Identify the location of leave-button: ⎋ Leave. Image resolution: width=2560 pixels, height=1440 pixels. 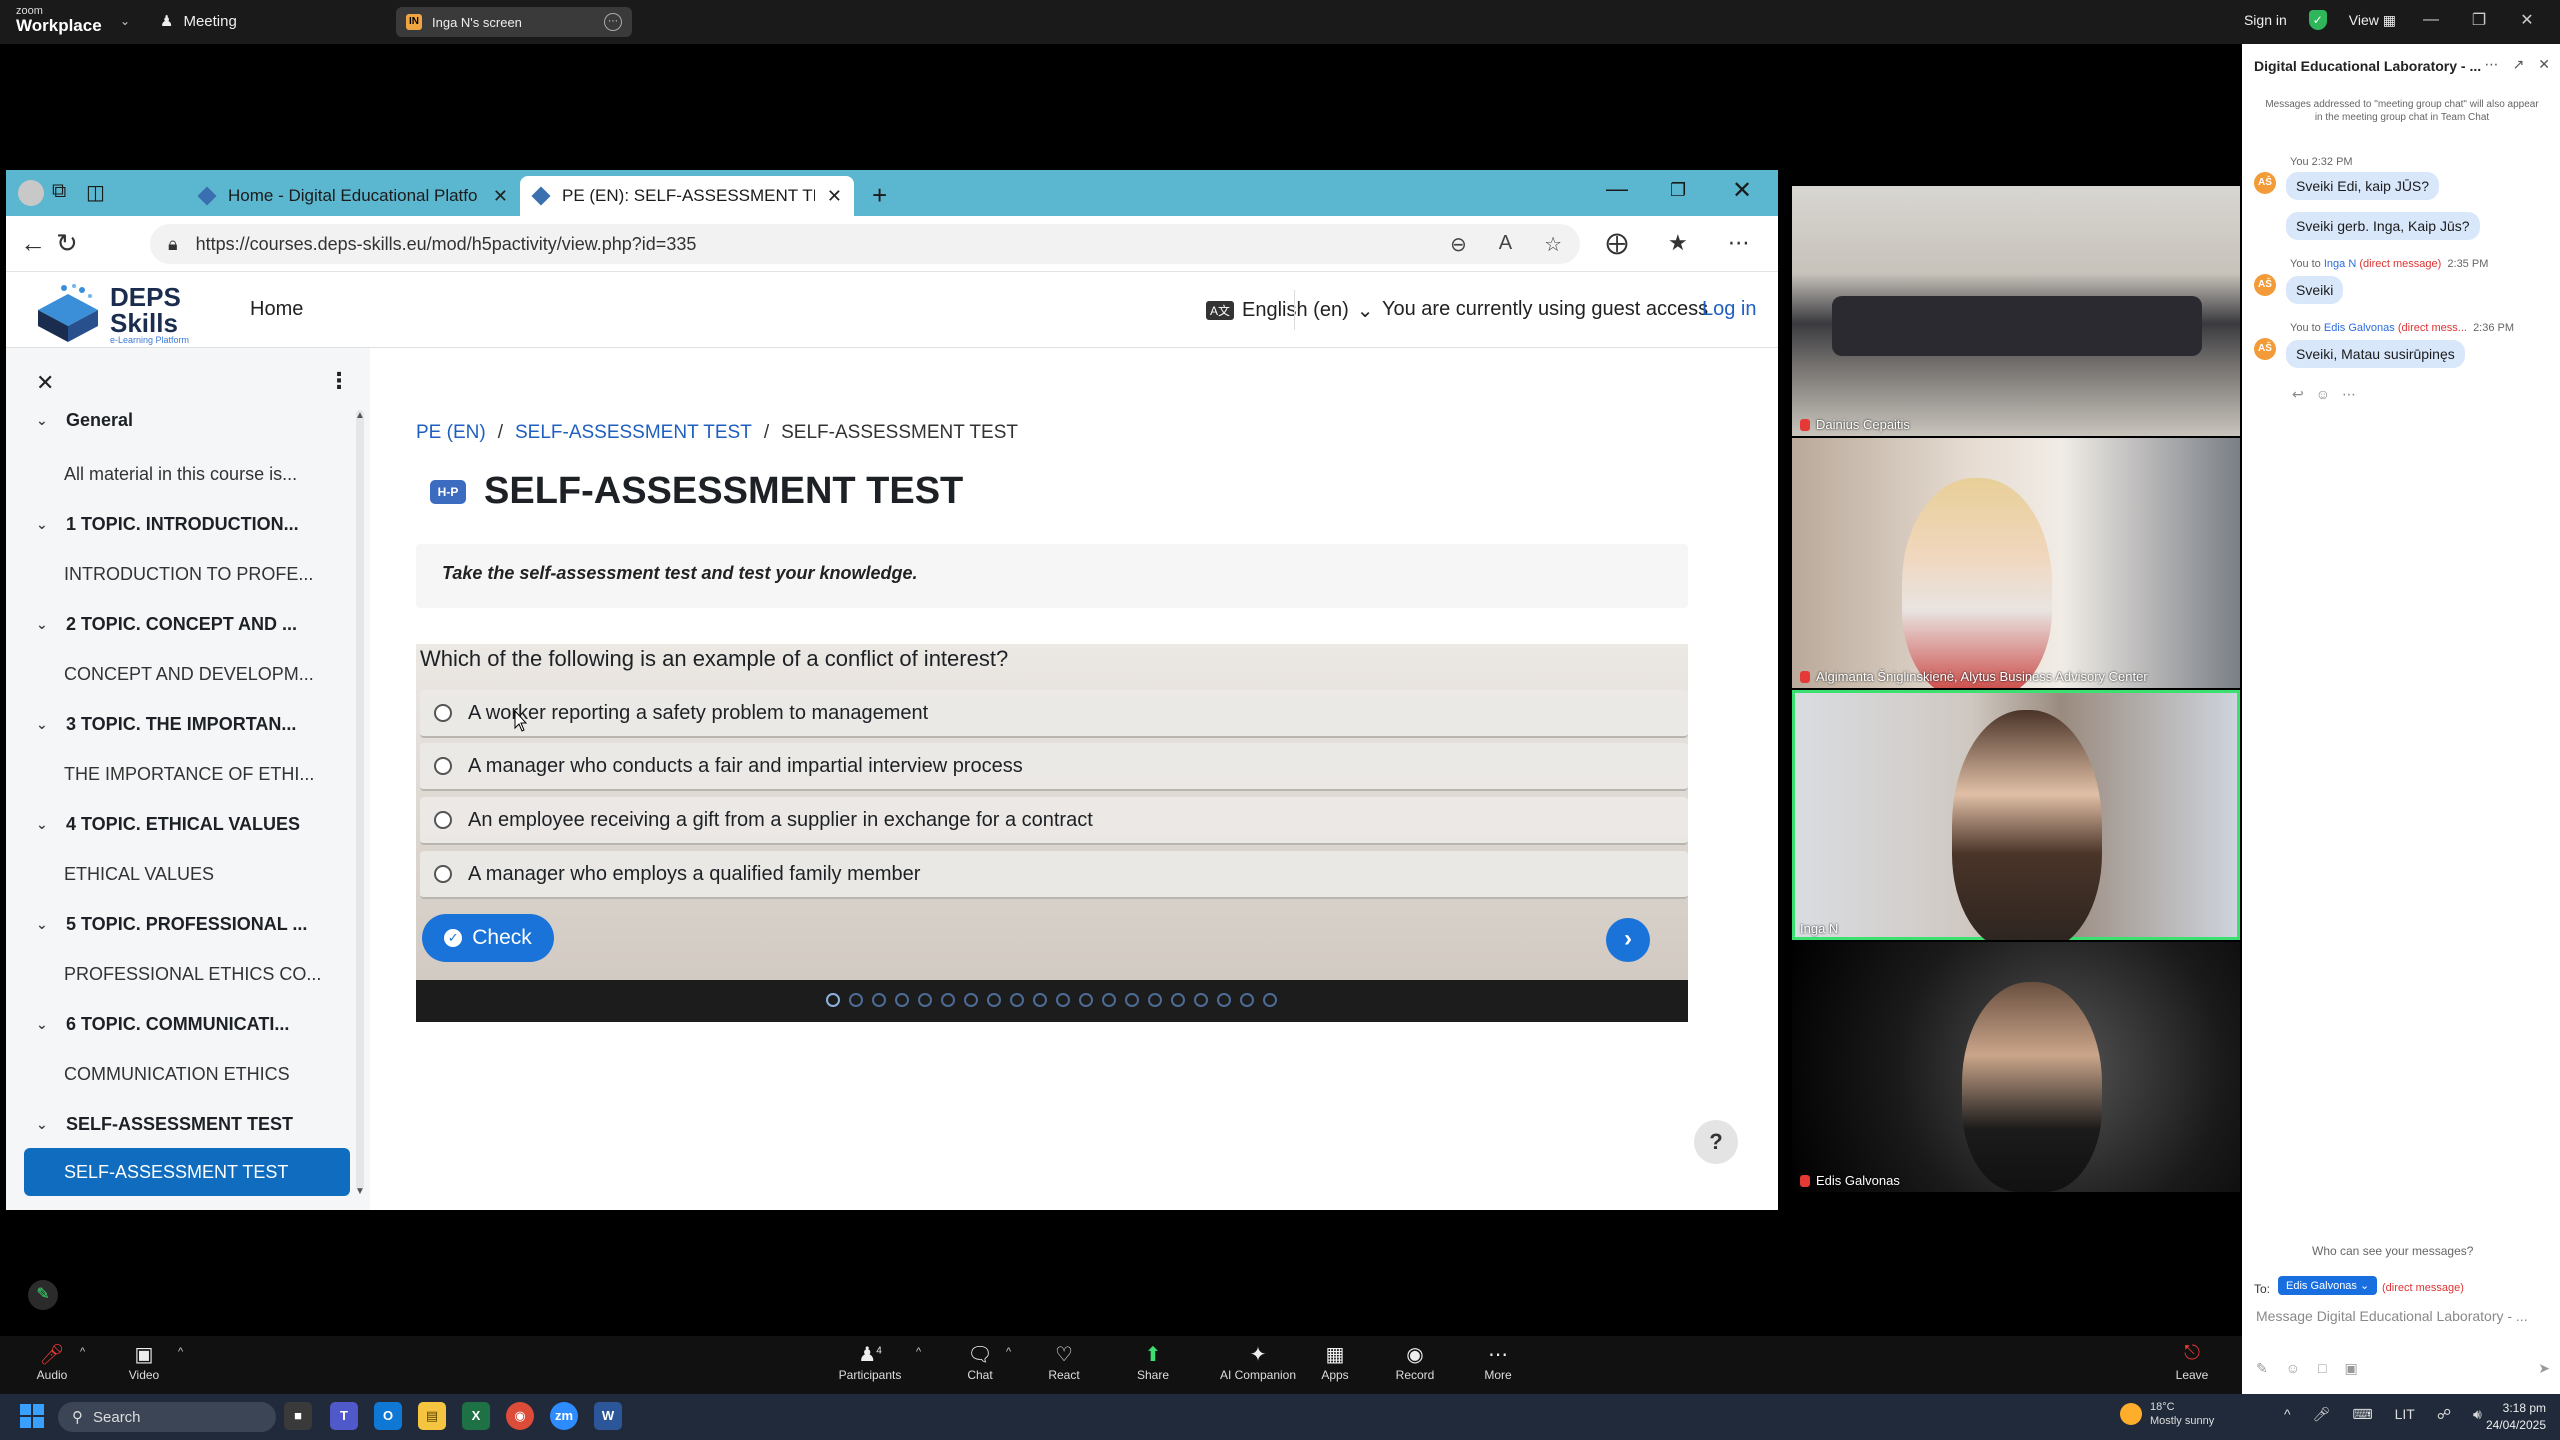
(2192, 1362).